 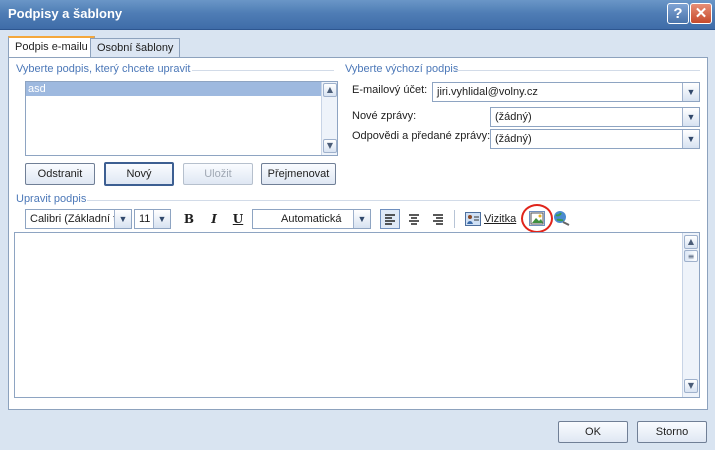 I want to click on new-messages-label: Nové zprávy:, so click(x=384, y=116).